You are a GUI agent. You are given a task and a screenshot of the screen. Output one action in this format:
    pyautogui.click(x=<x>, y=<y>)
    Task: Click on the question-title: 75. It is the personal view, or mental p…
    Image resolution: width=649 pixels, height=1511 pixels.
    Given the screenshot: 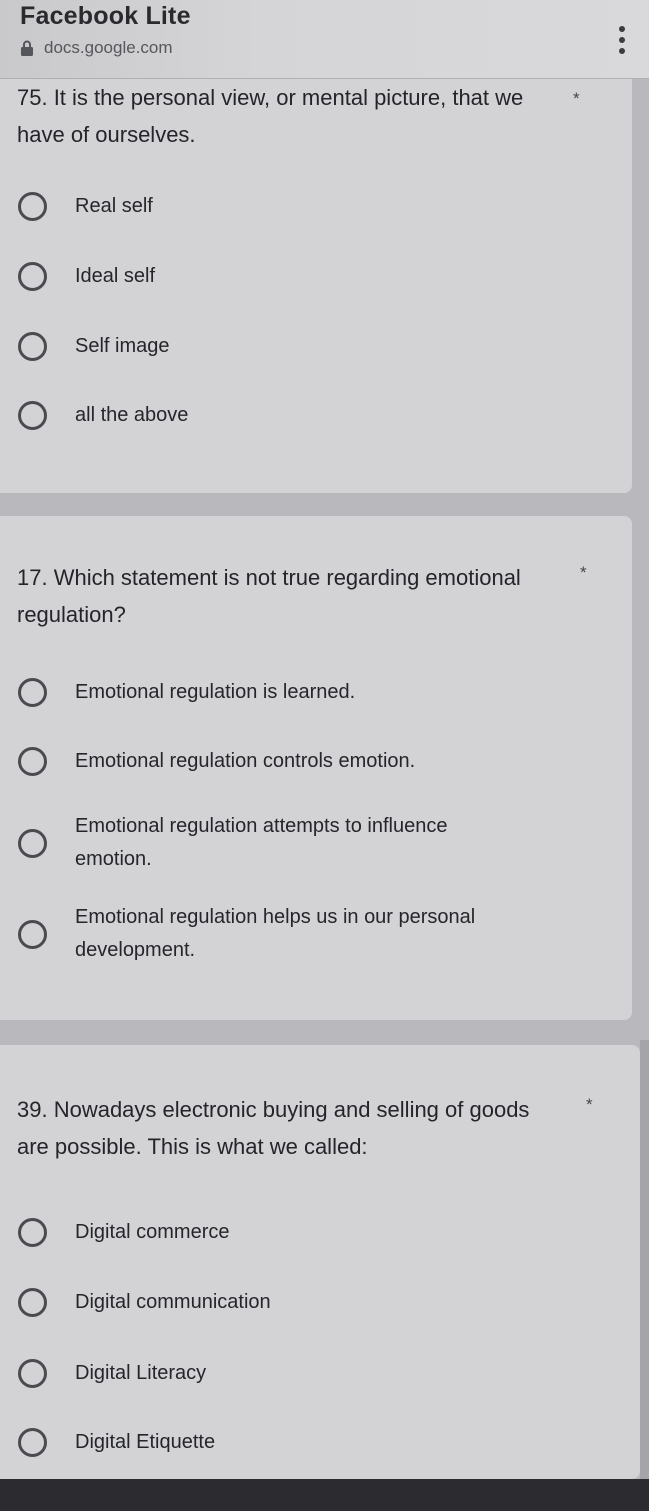 What is the action you would take?
    pyautogui.click(x=270, y=116)
    